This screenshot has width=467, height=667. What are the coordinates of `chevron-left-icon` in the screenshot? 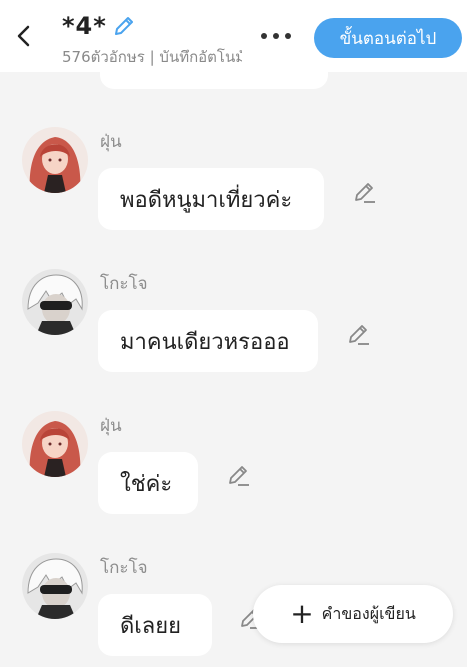 It's located at (23, 36).